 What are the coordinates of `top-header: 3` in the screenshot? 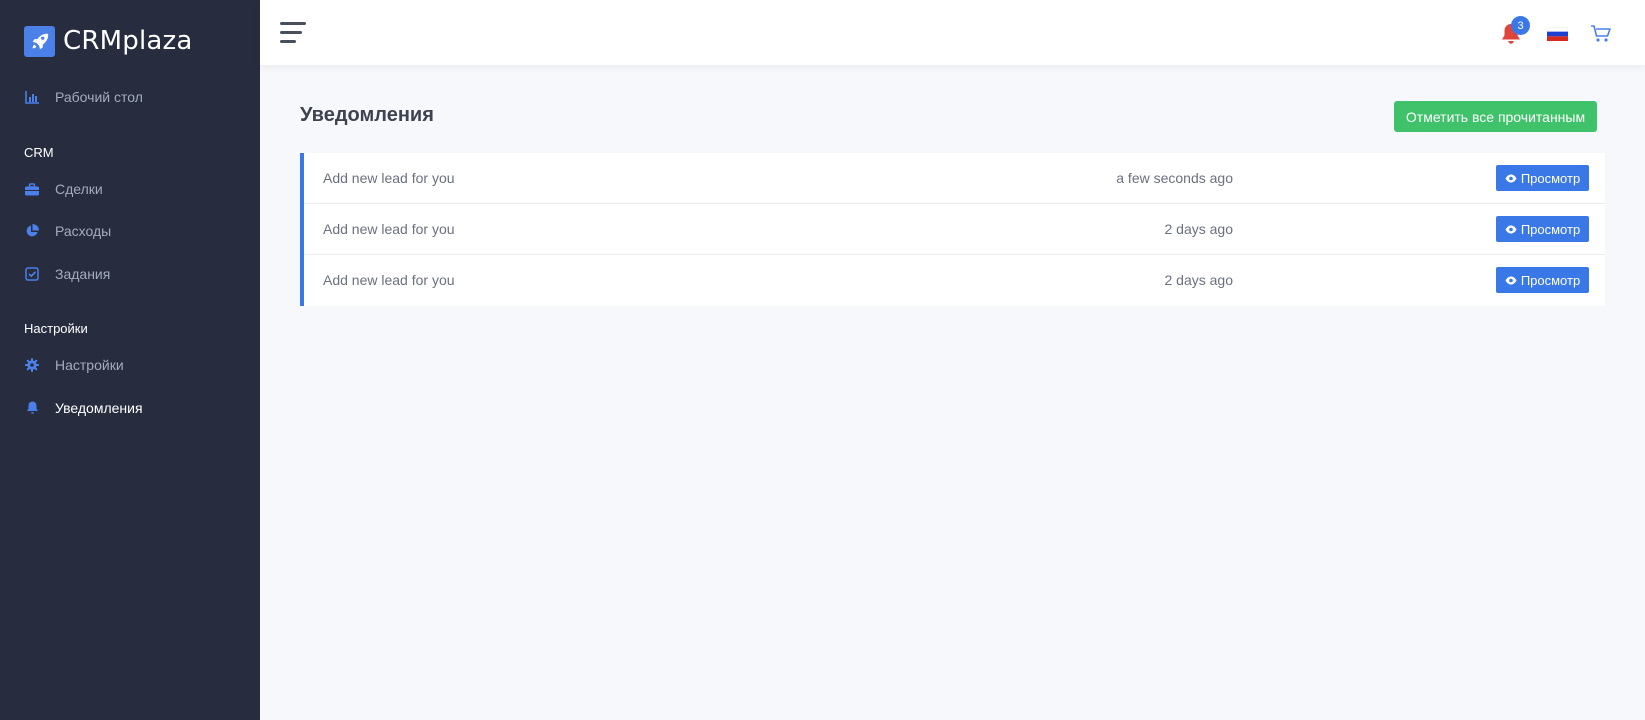 It's located at (952, 32).